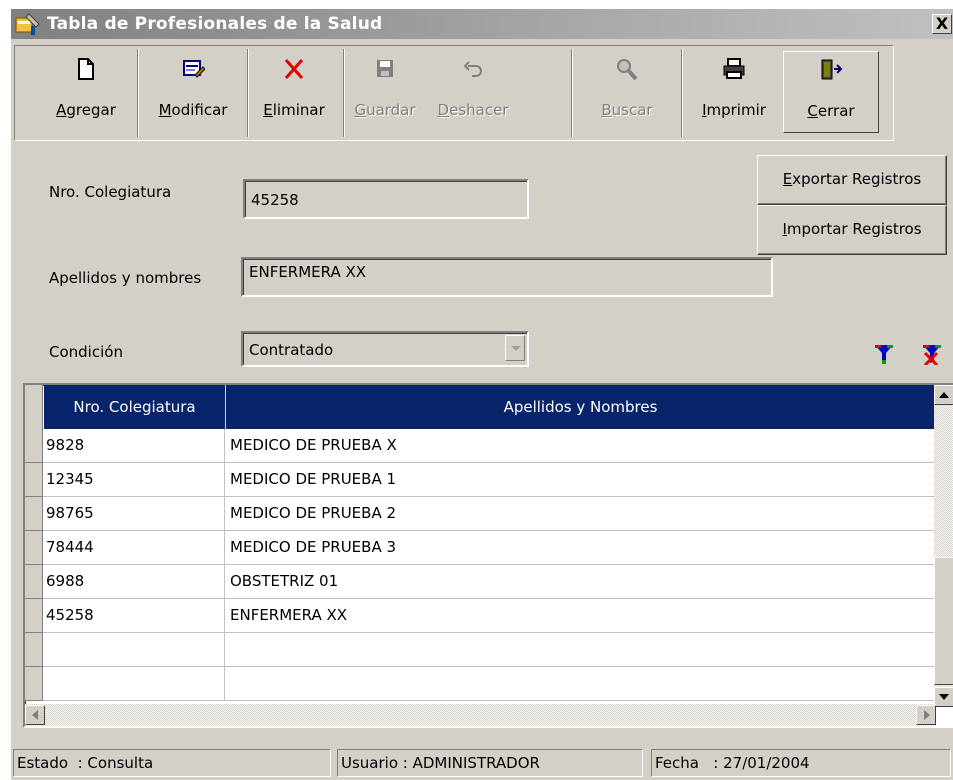 This screenshot has height=780, width=953. I want to click on scroll-down-button, so click(943, 697).